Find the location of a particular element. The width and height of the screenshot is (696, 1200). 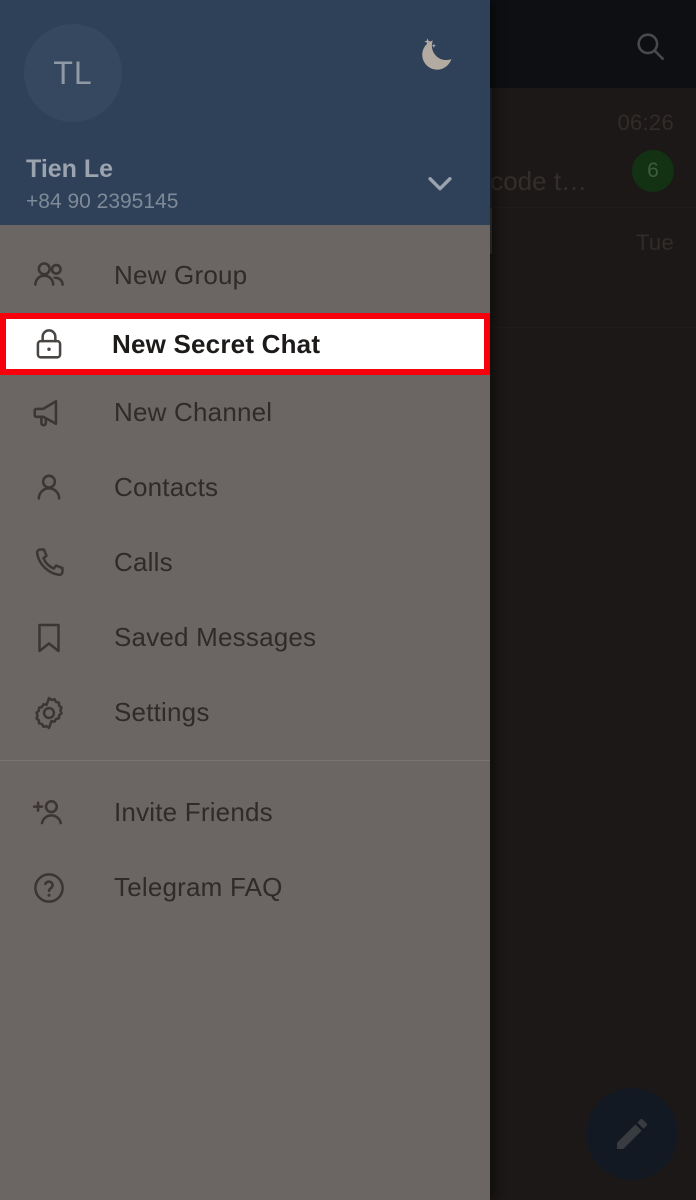

menu-item-label: Saved Messages is located at coordinates (215, 637).